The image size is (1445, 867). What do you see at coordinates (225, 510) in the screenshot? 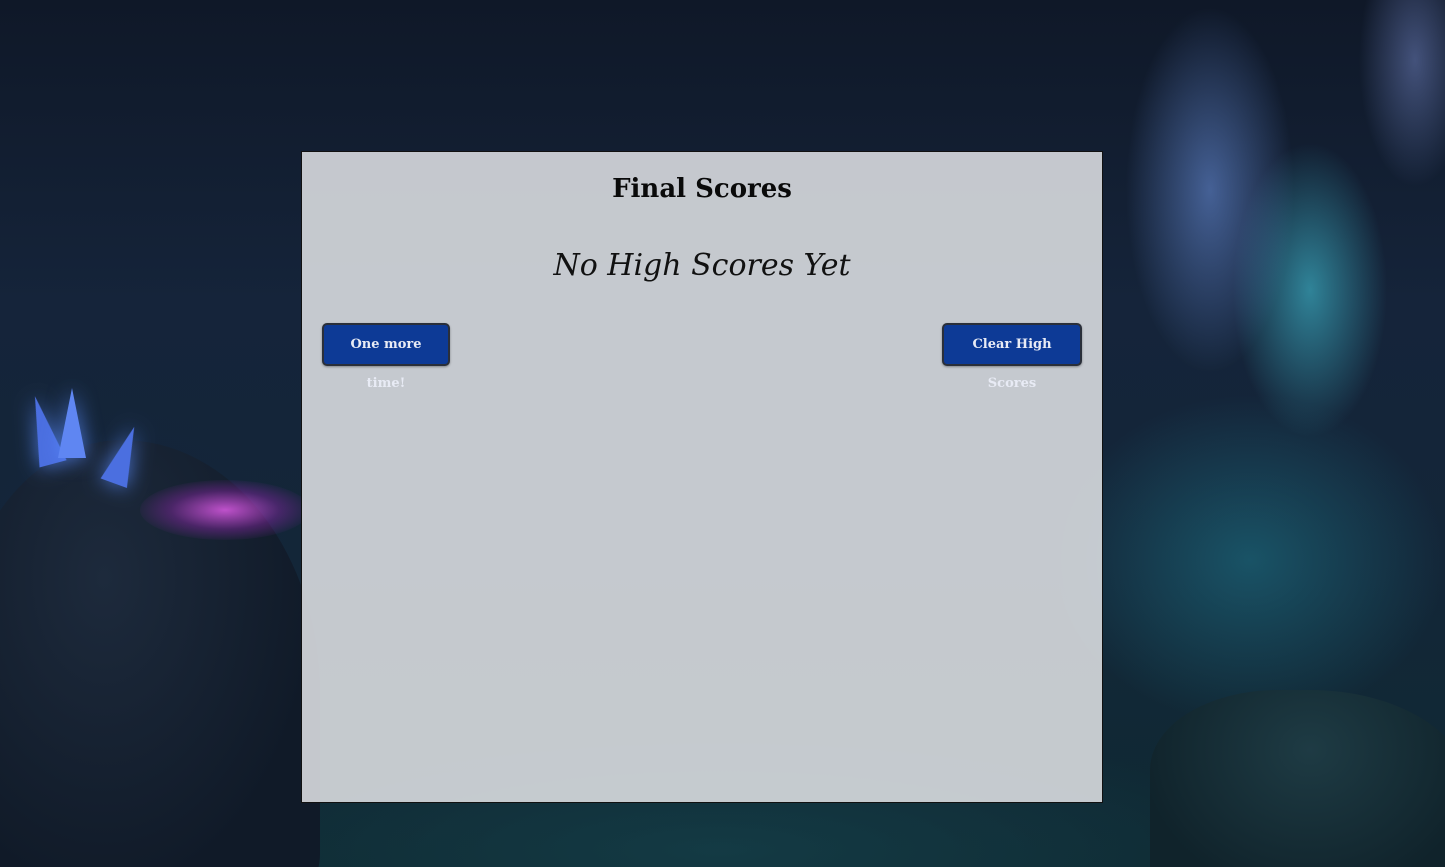
I see `pink-crystal-glow` at bounding box center [225, 510].